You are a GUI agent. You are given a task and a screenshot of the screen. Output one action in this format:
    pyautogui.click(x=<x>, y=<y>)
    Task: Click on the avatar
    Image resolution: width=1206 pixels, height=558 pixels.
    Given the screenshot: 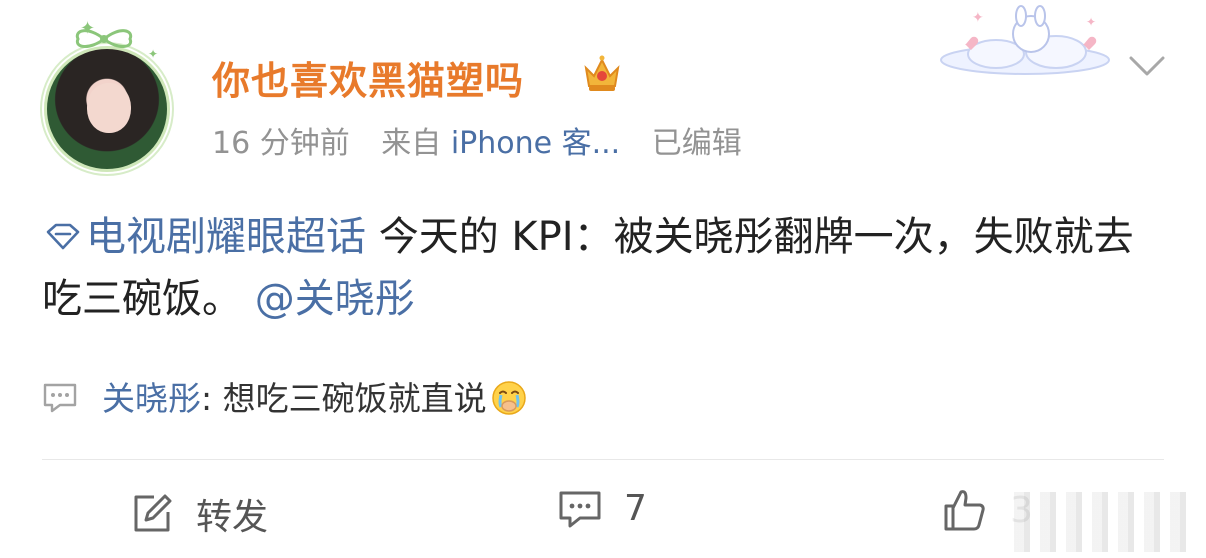 What is the action you would take?
    pyautogui.click(x=107, y=109)
    